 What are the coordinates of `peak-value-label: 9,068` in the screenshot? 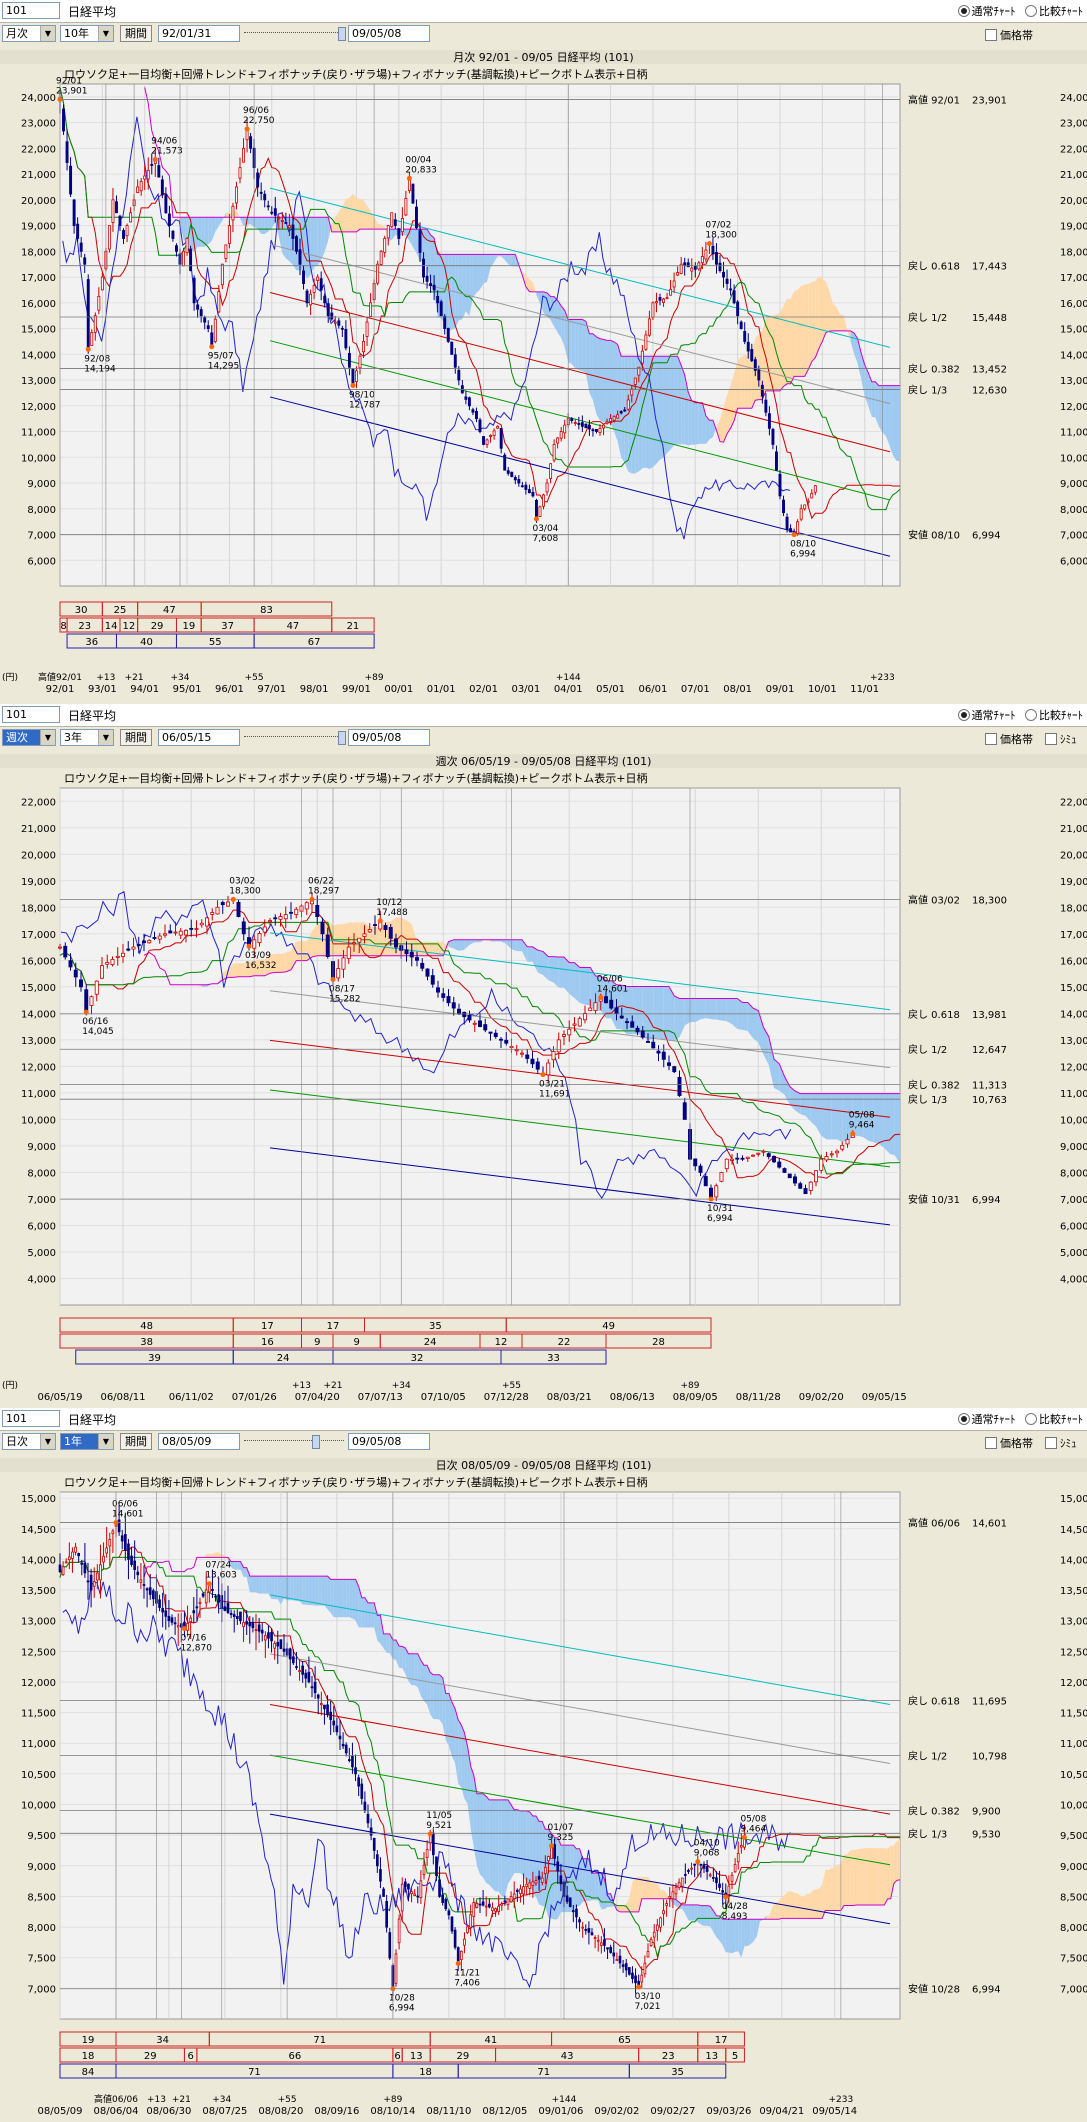 It's located at (707, 1854).